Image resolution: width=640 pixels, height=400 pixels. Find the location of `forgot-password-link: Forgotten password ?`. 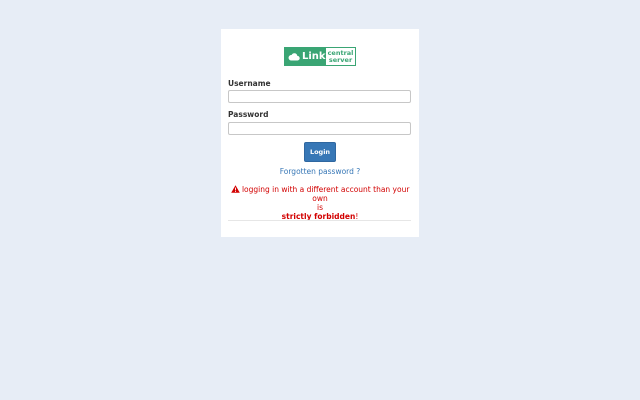

forgot-password-link: Forgotten password ? is located at coordinates (320, 171).